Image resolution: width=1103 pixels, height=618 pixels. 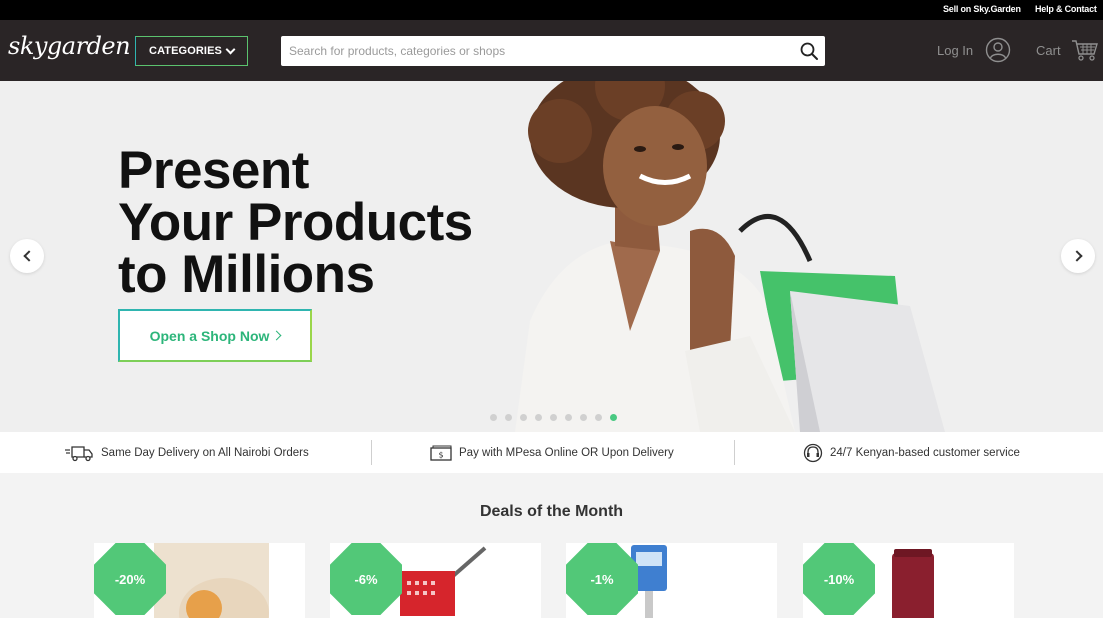 What do you see at coordinates (566, 452) in the screenshot?
I see `feature-payment-text: Pay with MPesa Online OR Upon Delivery` at bounding box center [566, 452].